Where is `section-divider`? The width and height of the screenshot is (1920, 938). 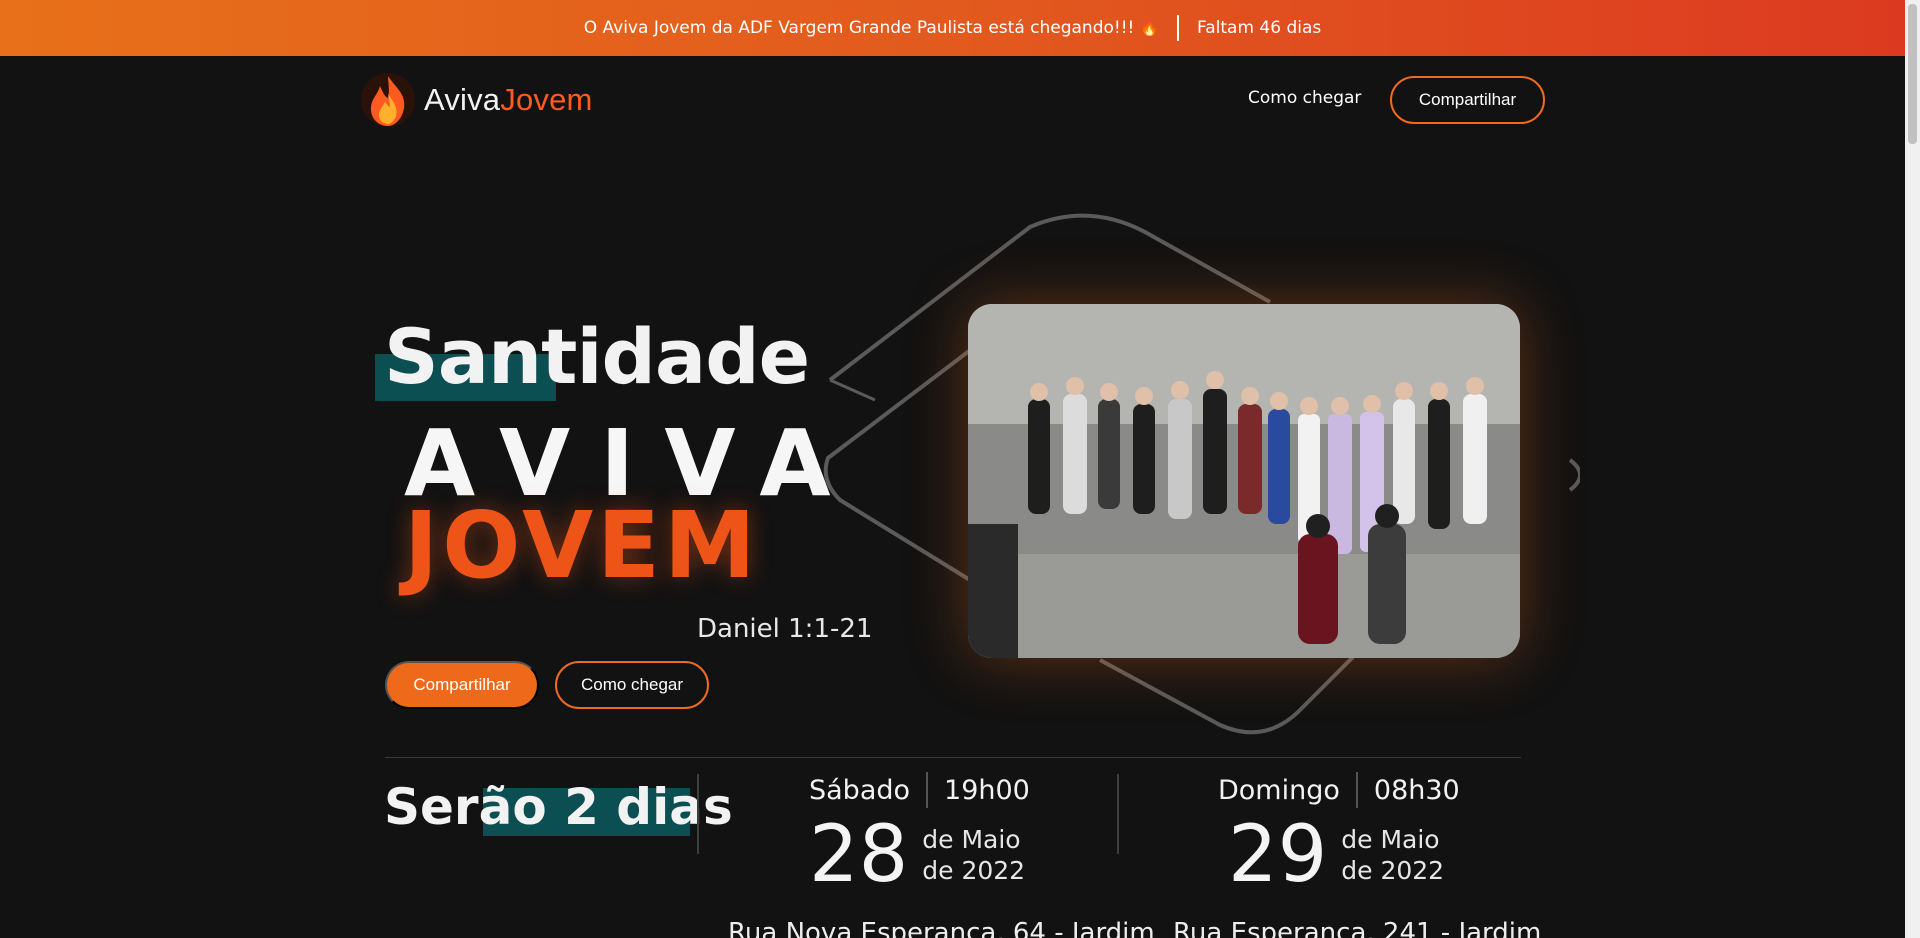 section-divider is located at coordinates (953, 757).